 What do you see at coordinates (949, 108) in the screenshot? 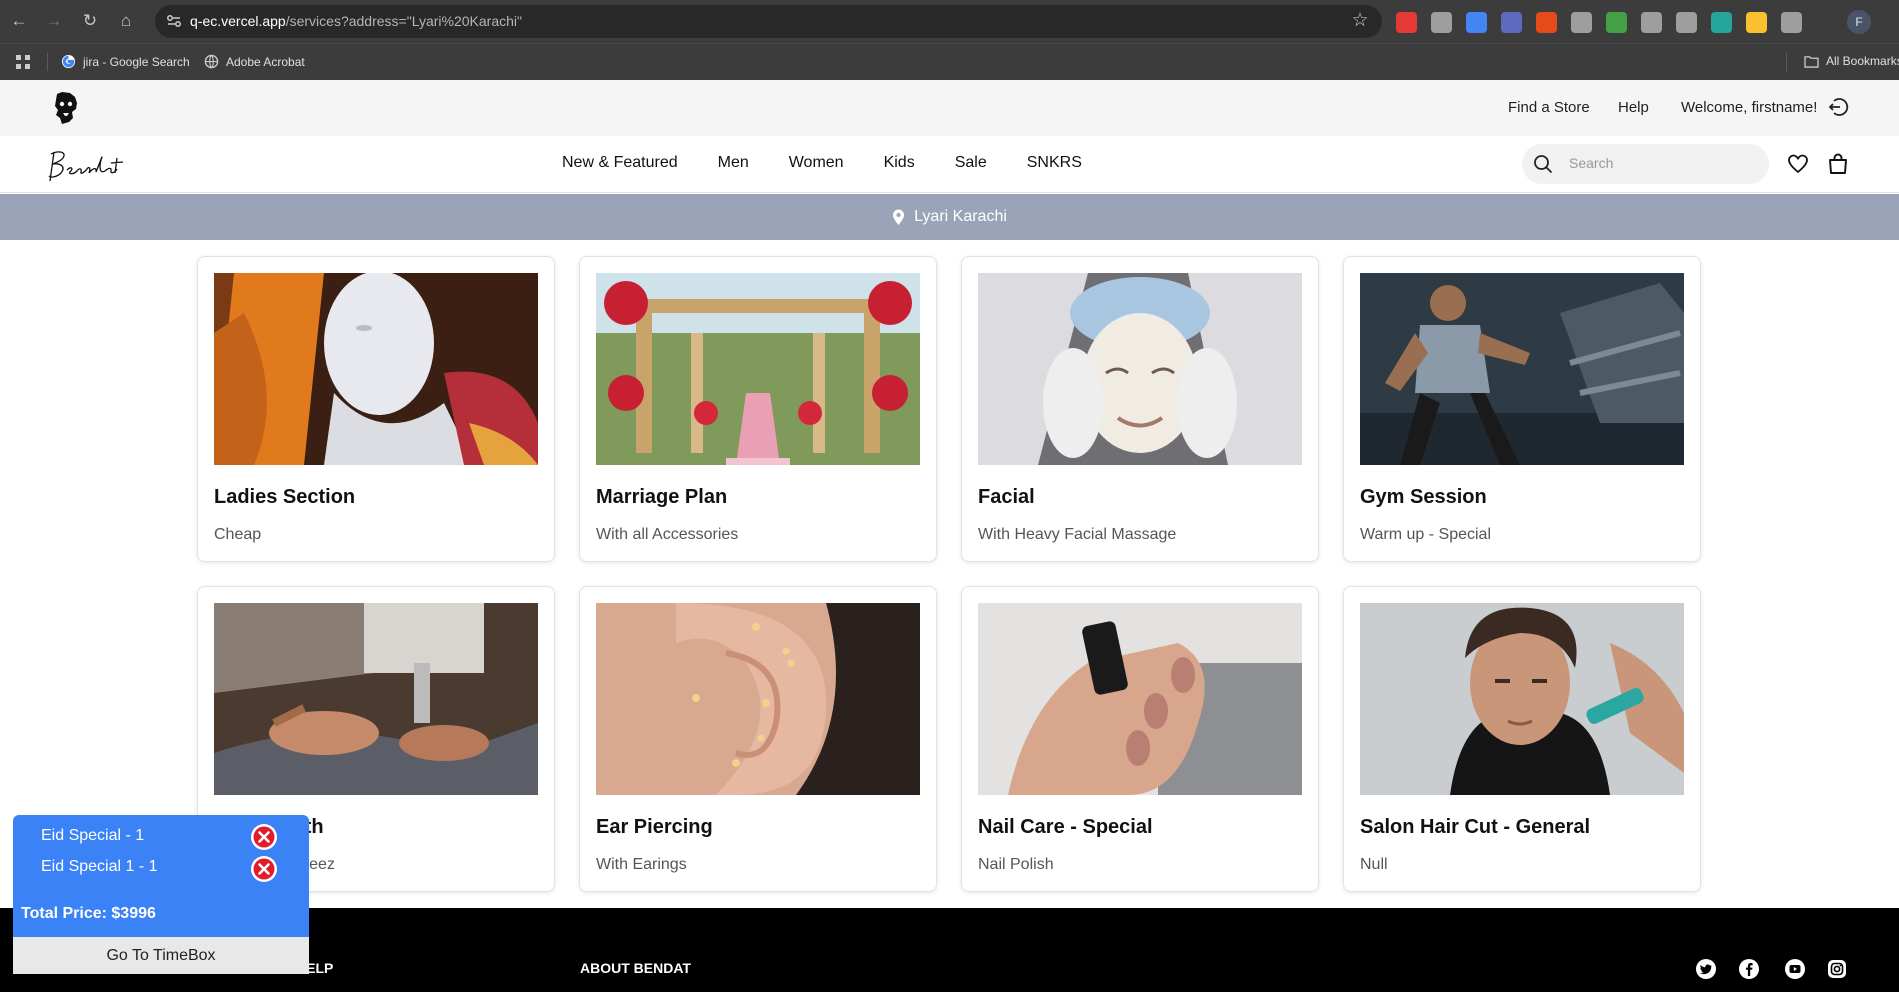
I see `utility-bar: Find a Store Help Welcome, firstname!` at bounding box center [949, 108].